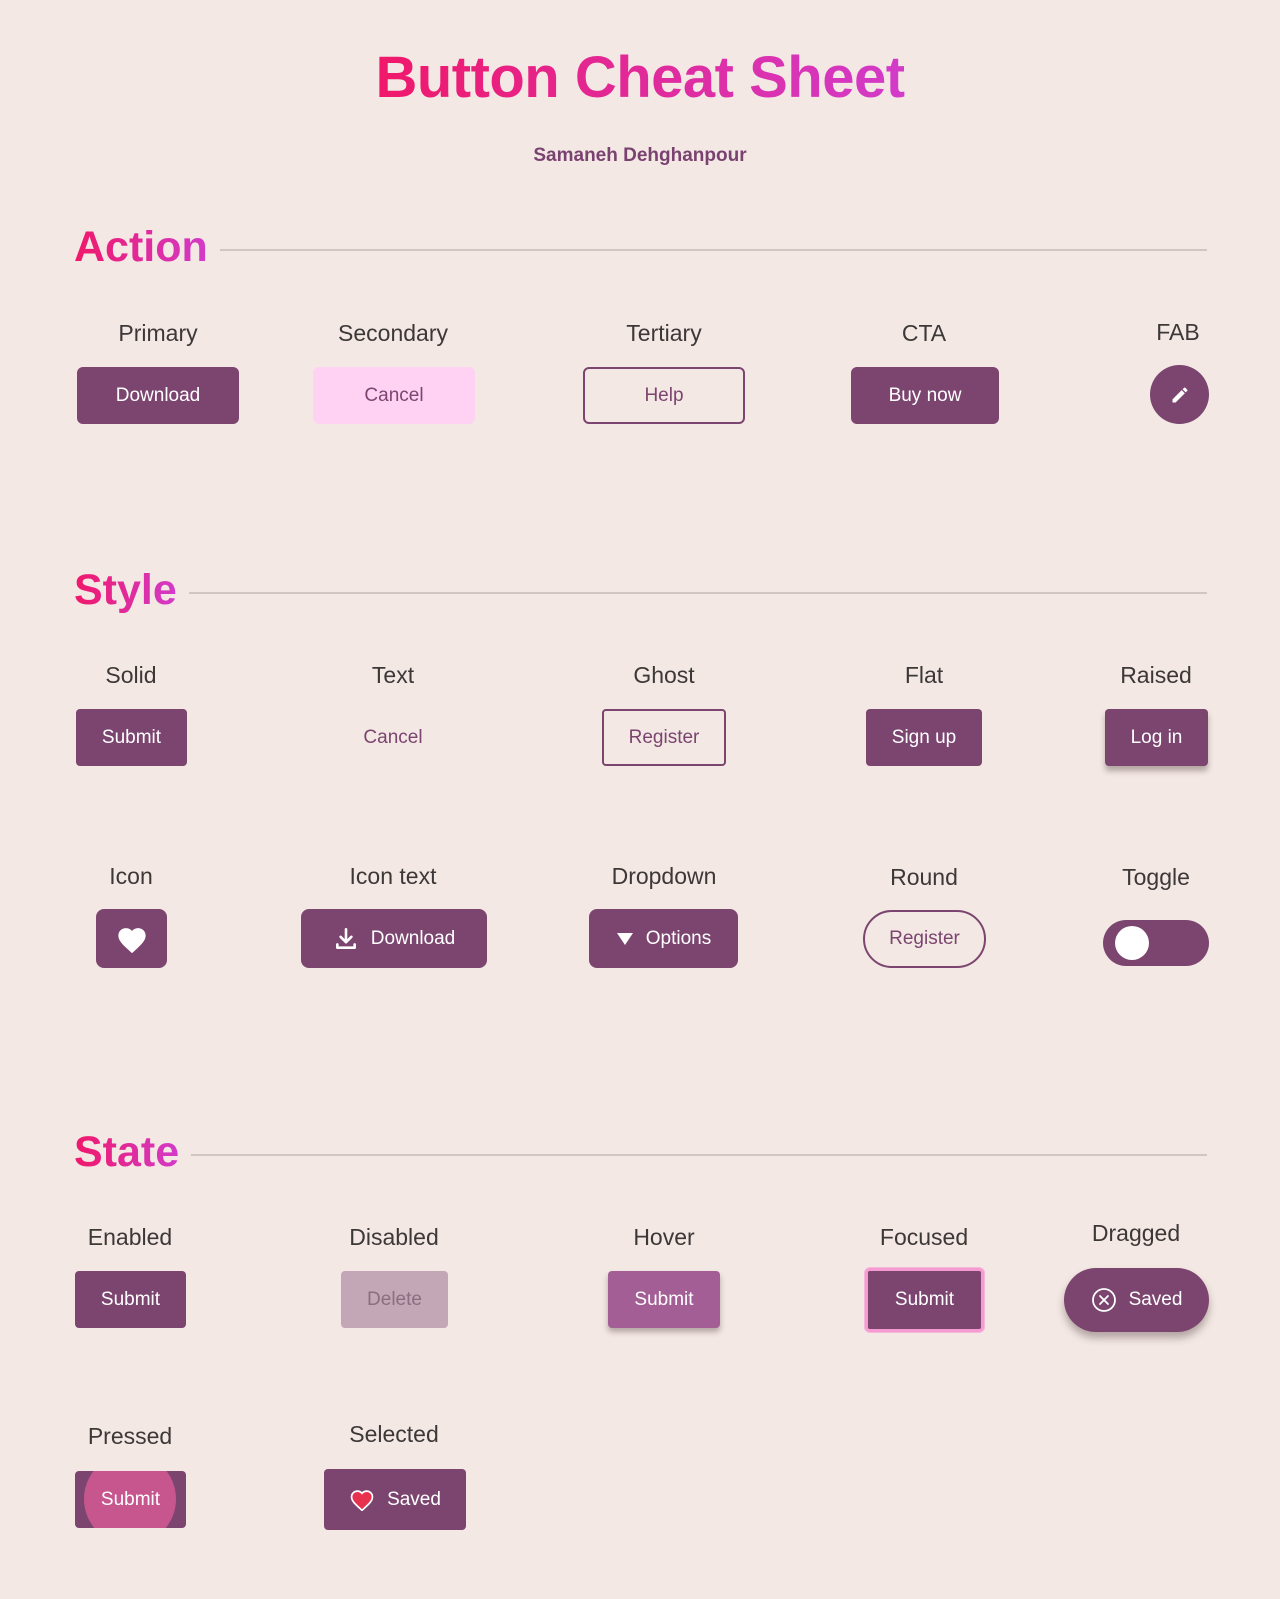 Image resolution: width=1280 pixels, height=1599 pixels. I want to click on toggle-switch, so click(1156, 943).